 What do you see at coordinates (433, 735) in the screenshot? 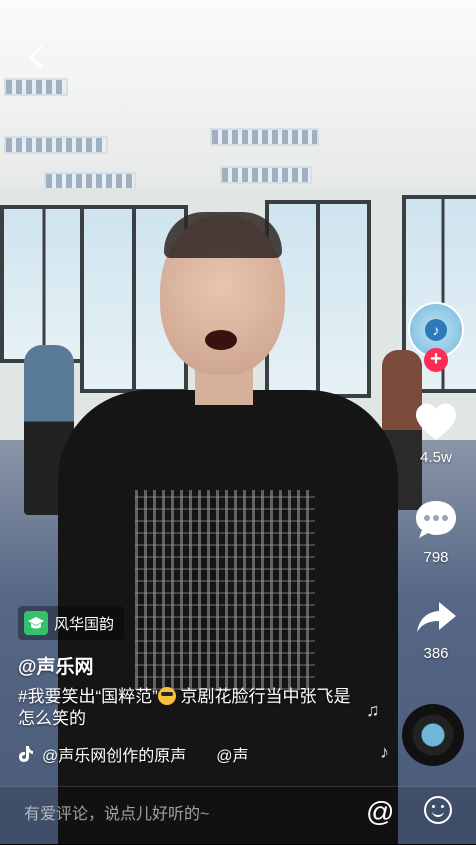
I see `music-disc` at bounding box center [433, 735].